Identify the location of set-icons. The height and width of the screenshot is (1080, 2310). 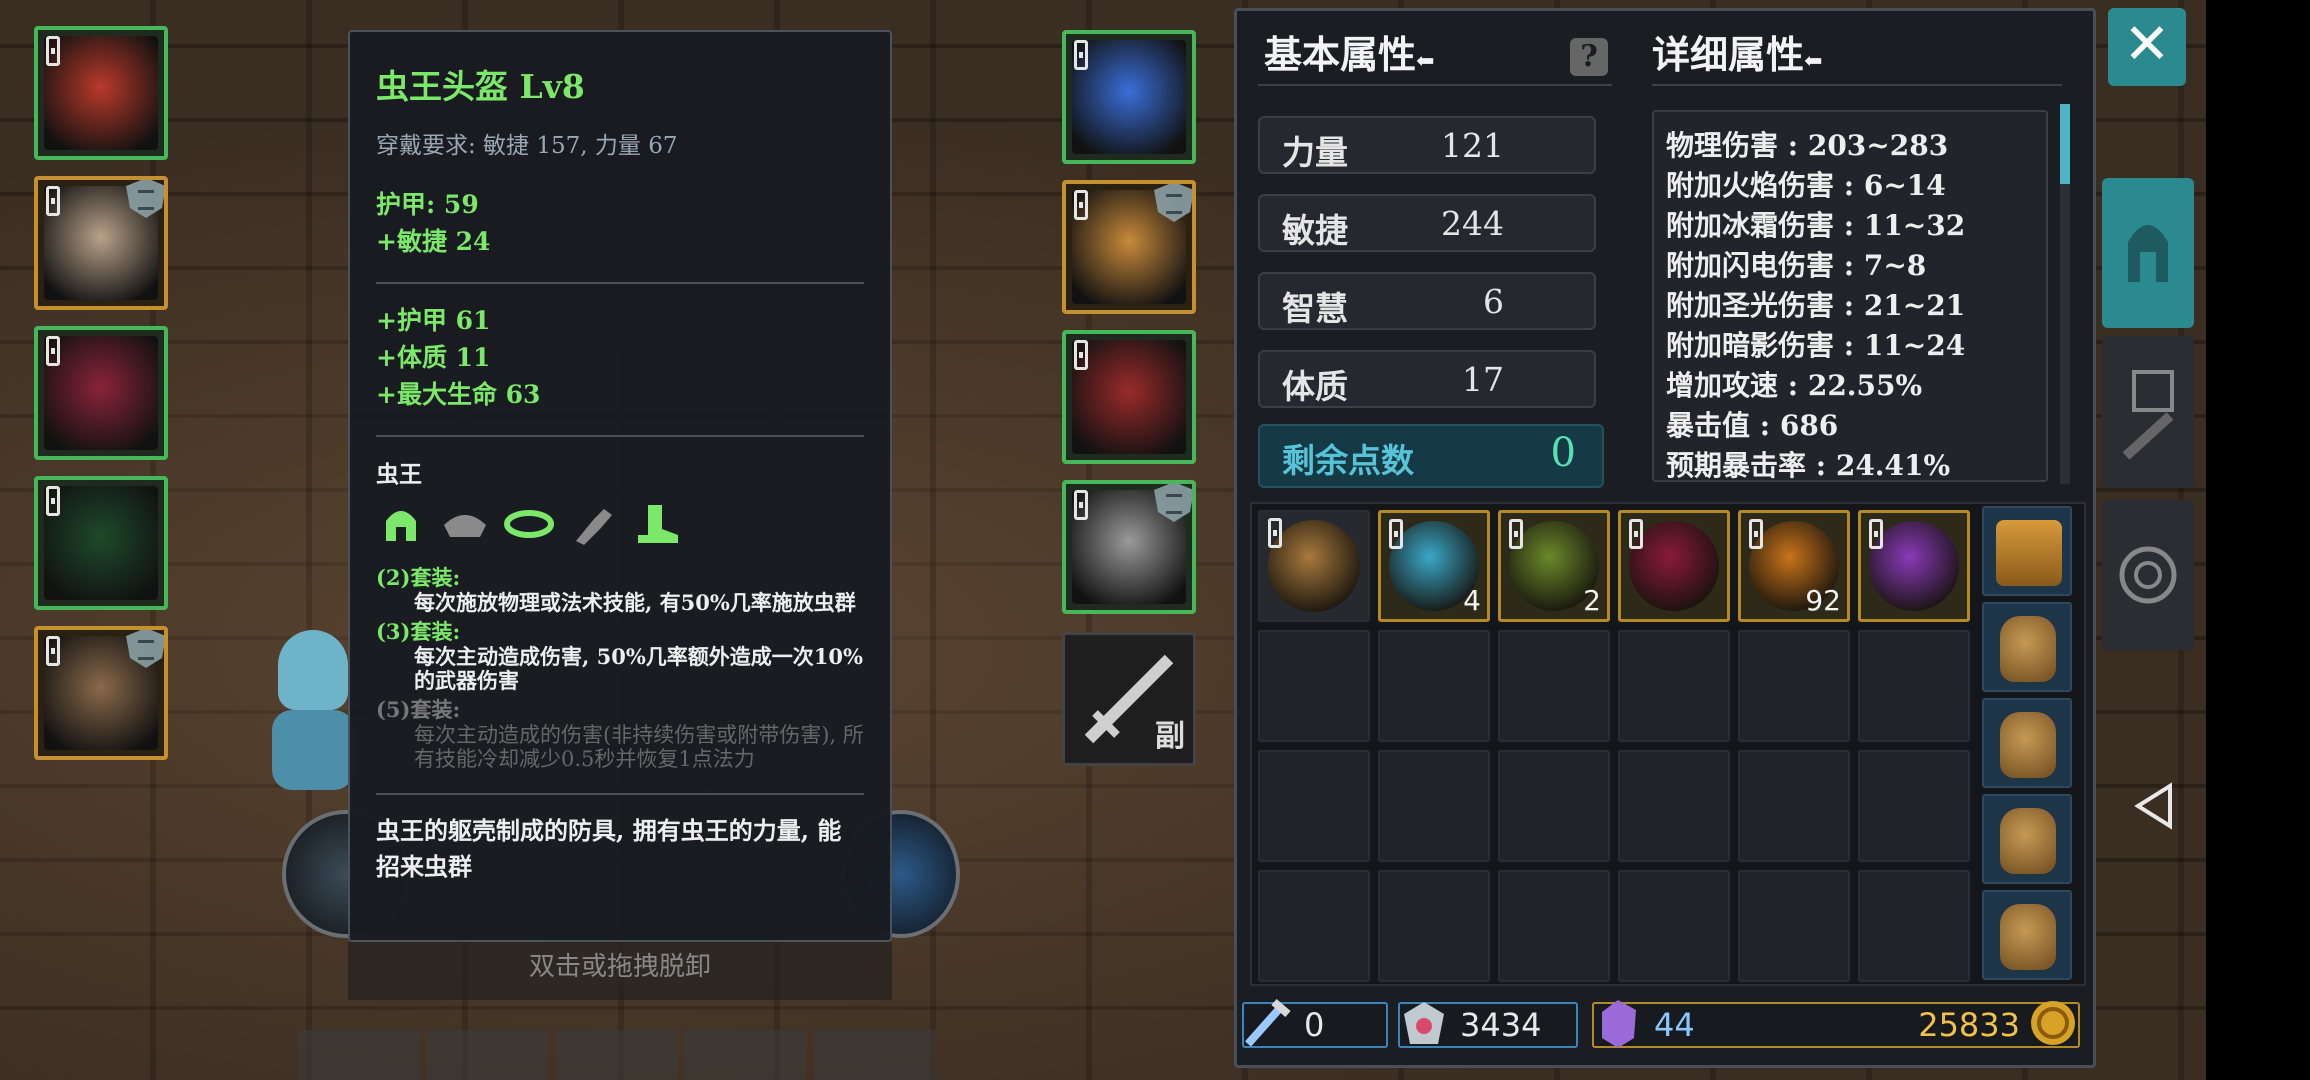
(620, 524).